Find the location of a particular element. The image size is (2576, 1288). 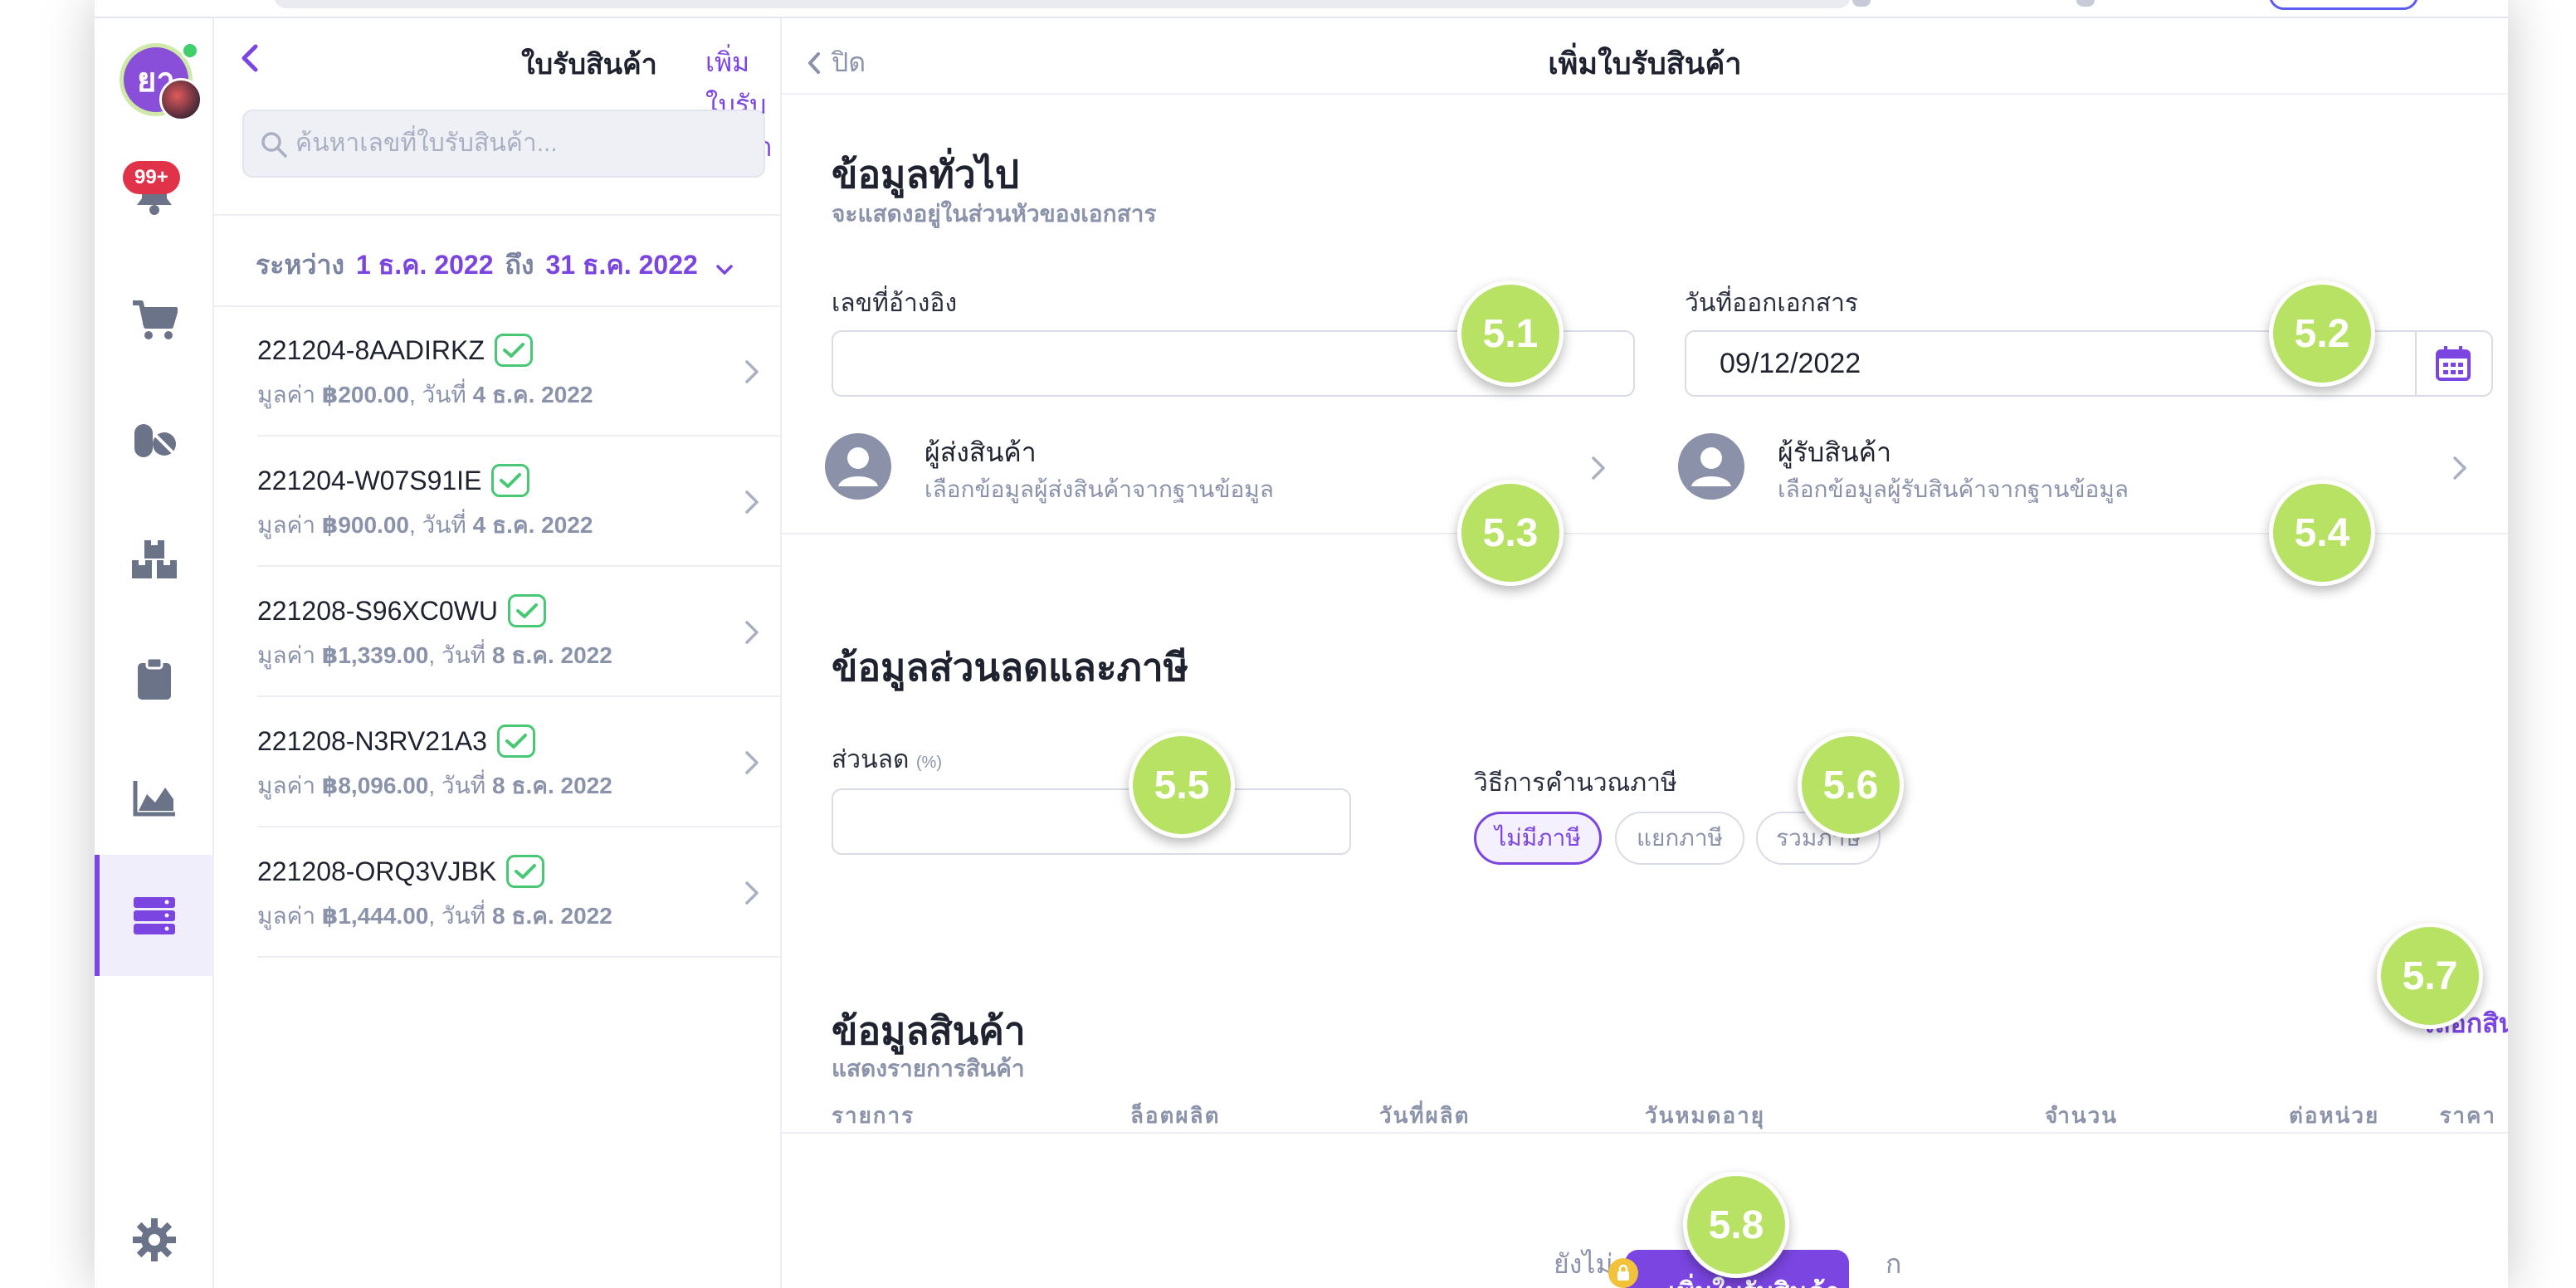

column-header-price: ราคา is located at coordinates (2468, 1115).